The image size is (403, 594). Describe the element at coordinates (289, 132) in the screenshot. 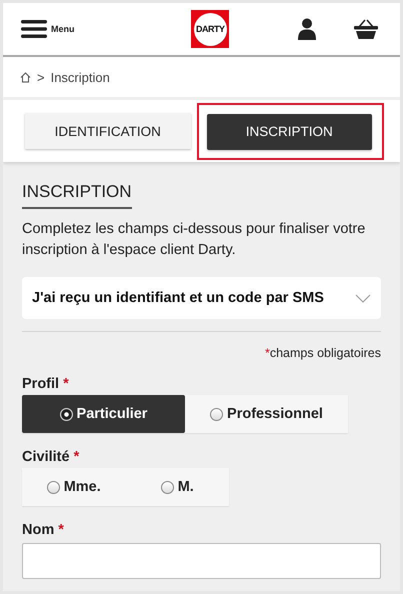

I see `tab: INSCRIPTION` at that location.